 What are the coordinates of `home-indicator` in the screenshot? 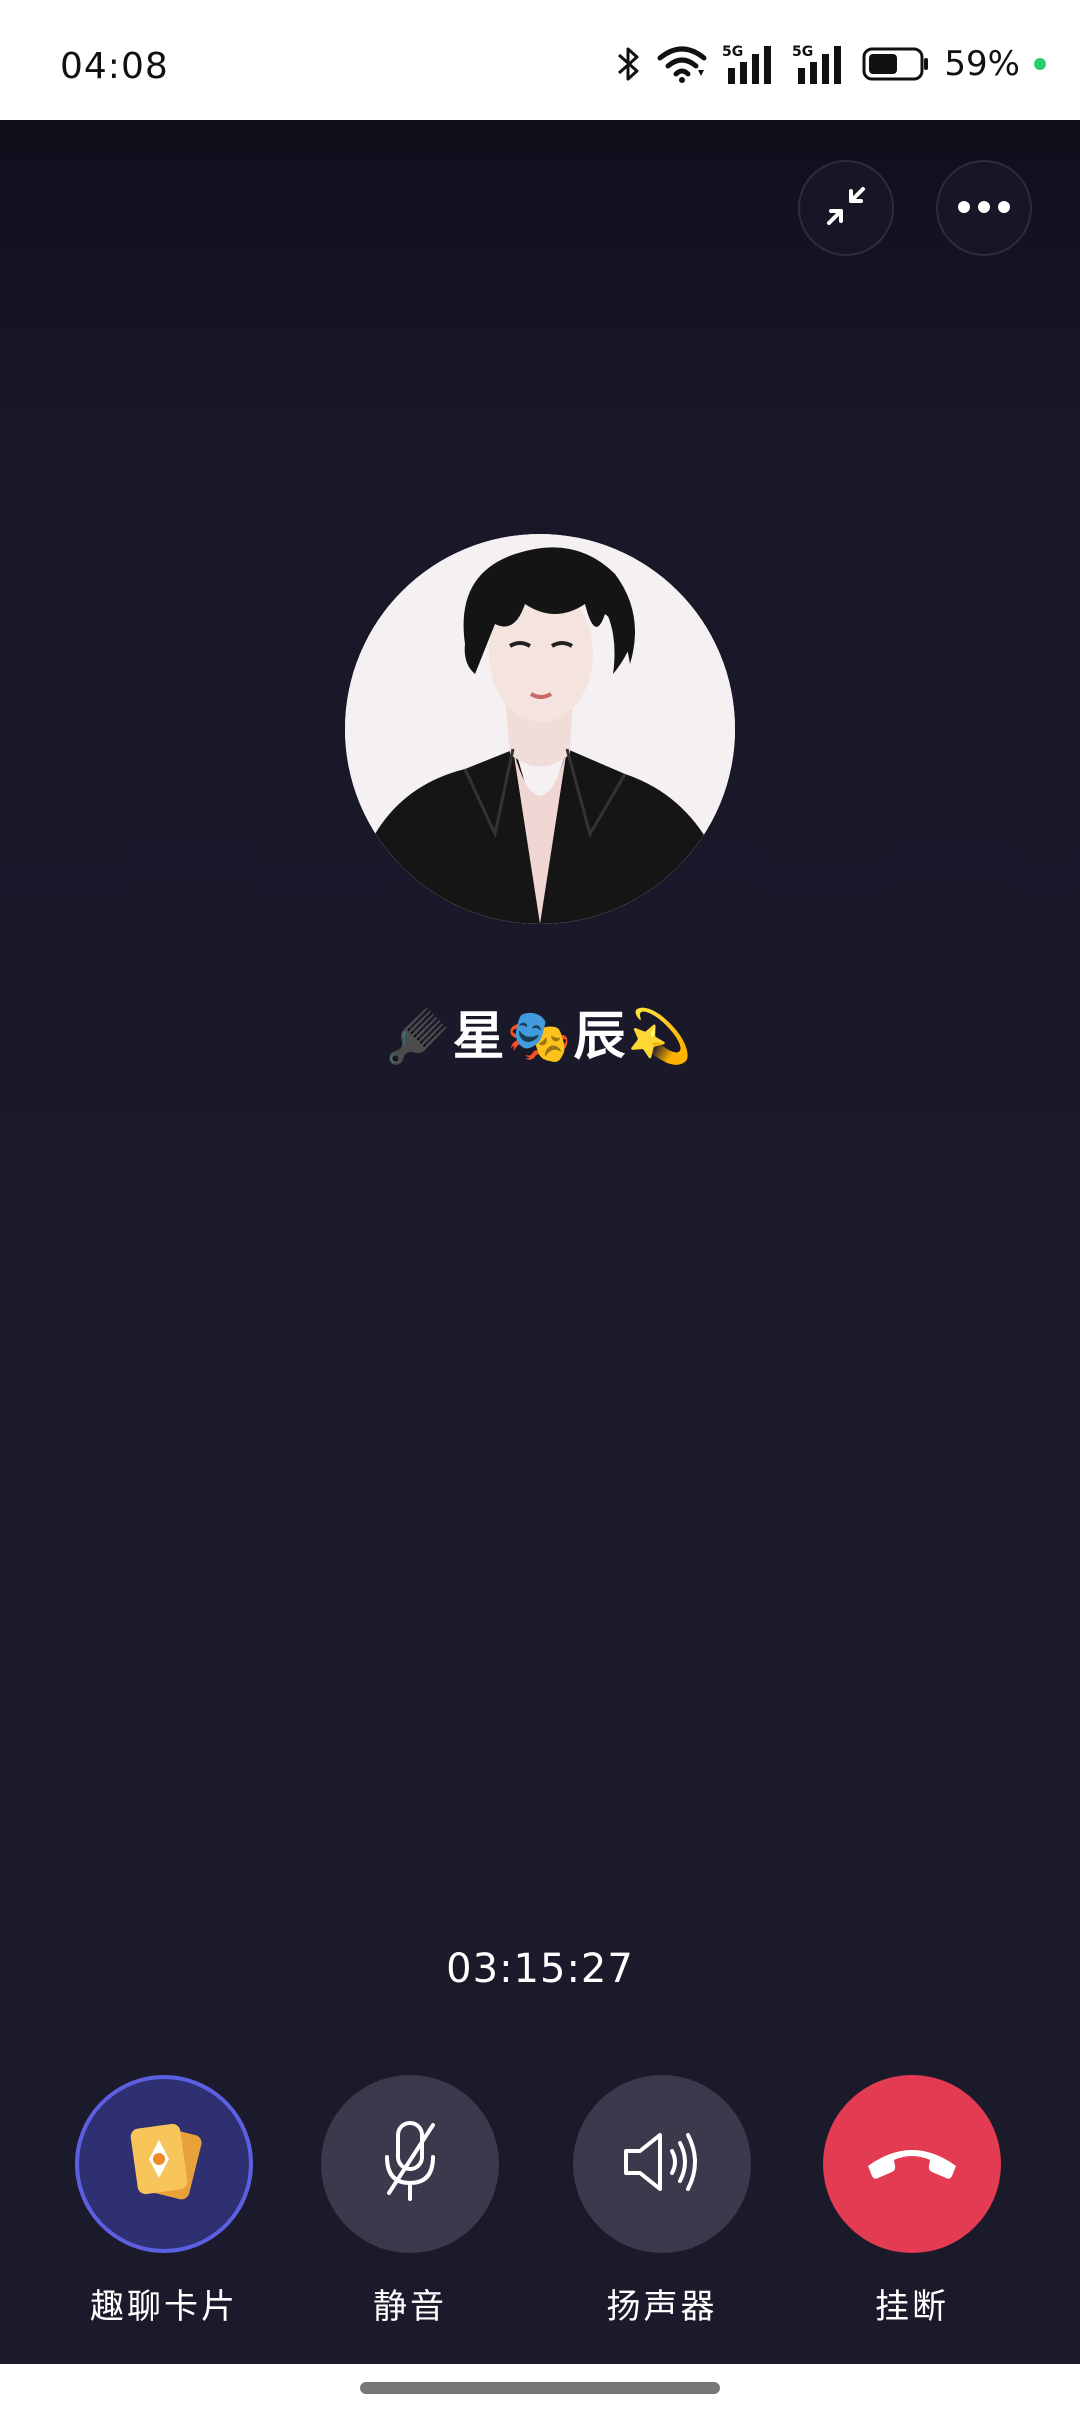 It's located at (540, 2388).